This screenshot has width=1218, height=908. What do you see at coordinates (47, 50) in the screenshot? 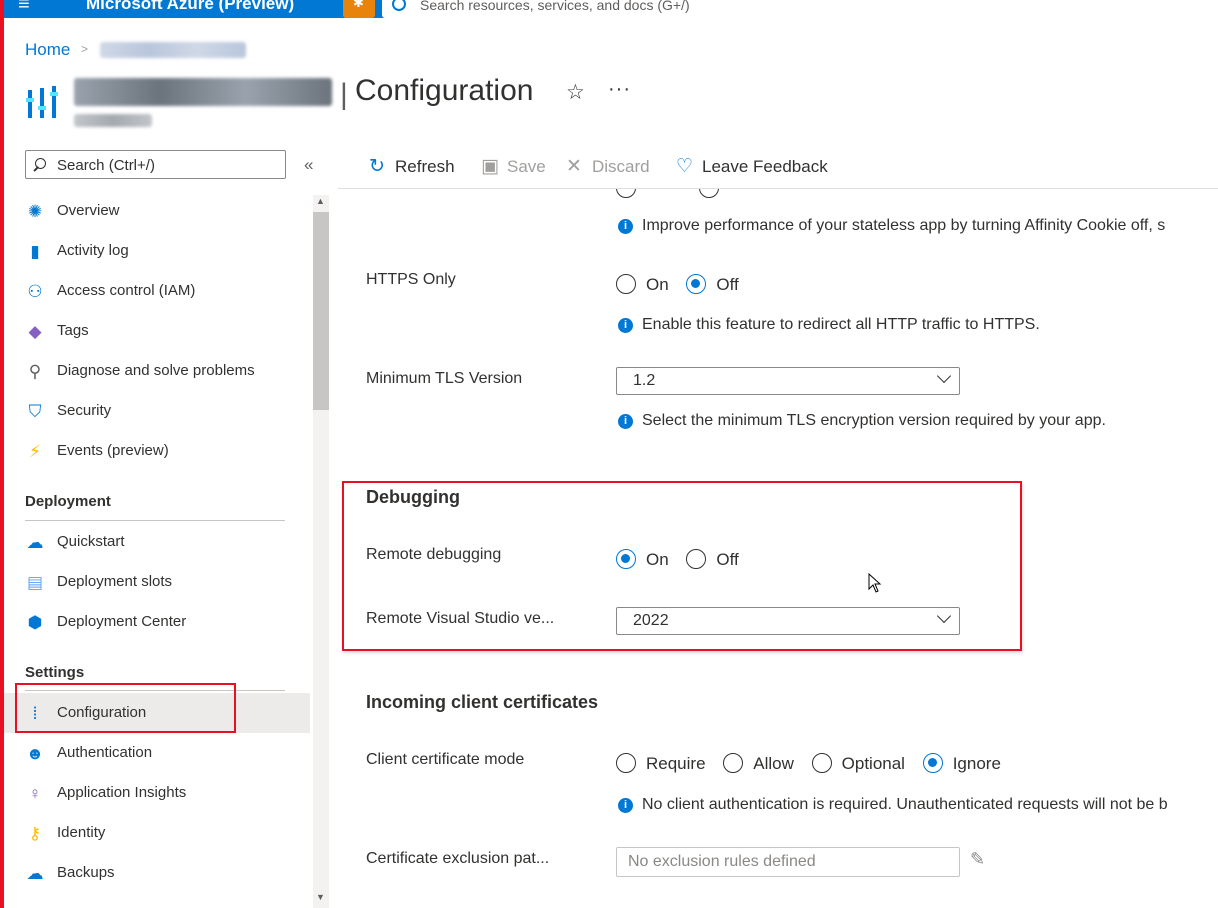
I see `breadcrumb-home: Home` at bounding box center [47, 50].